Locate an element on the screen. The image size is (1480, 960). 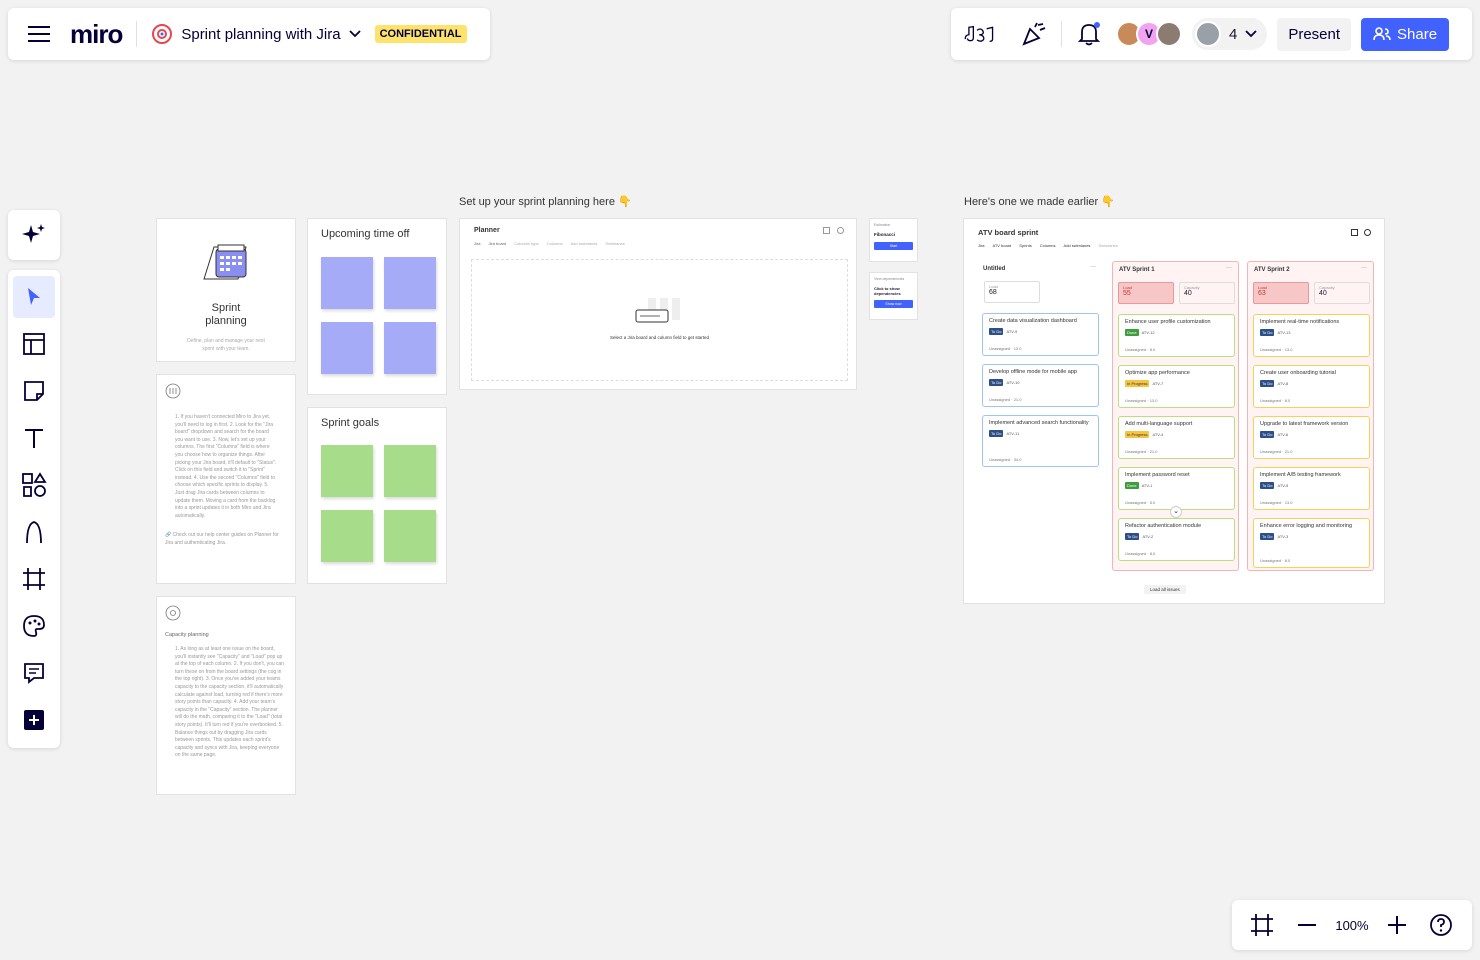
issue-key: ATV-13 is located at coordinates (1283, 332).